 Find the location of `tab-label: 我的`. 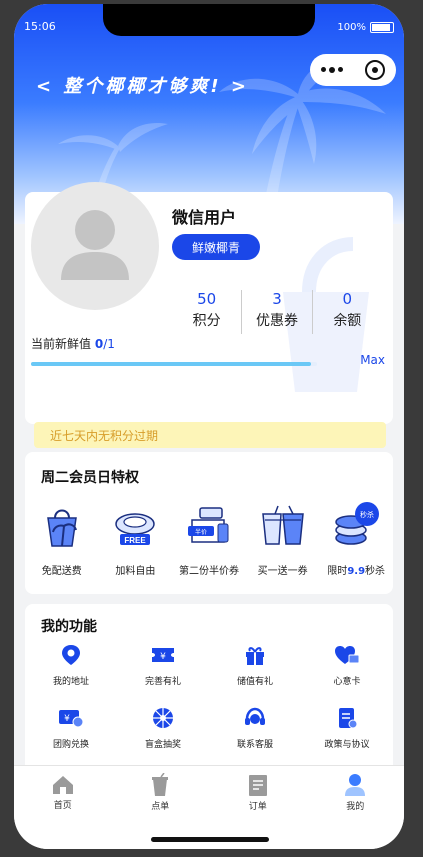

tab-label: 我的 is located at coordinates (355, 806).